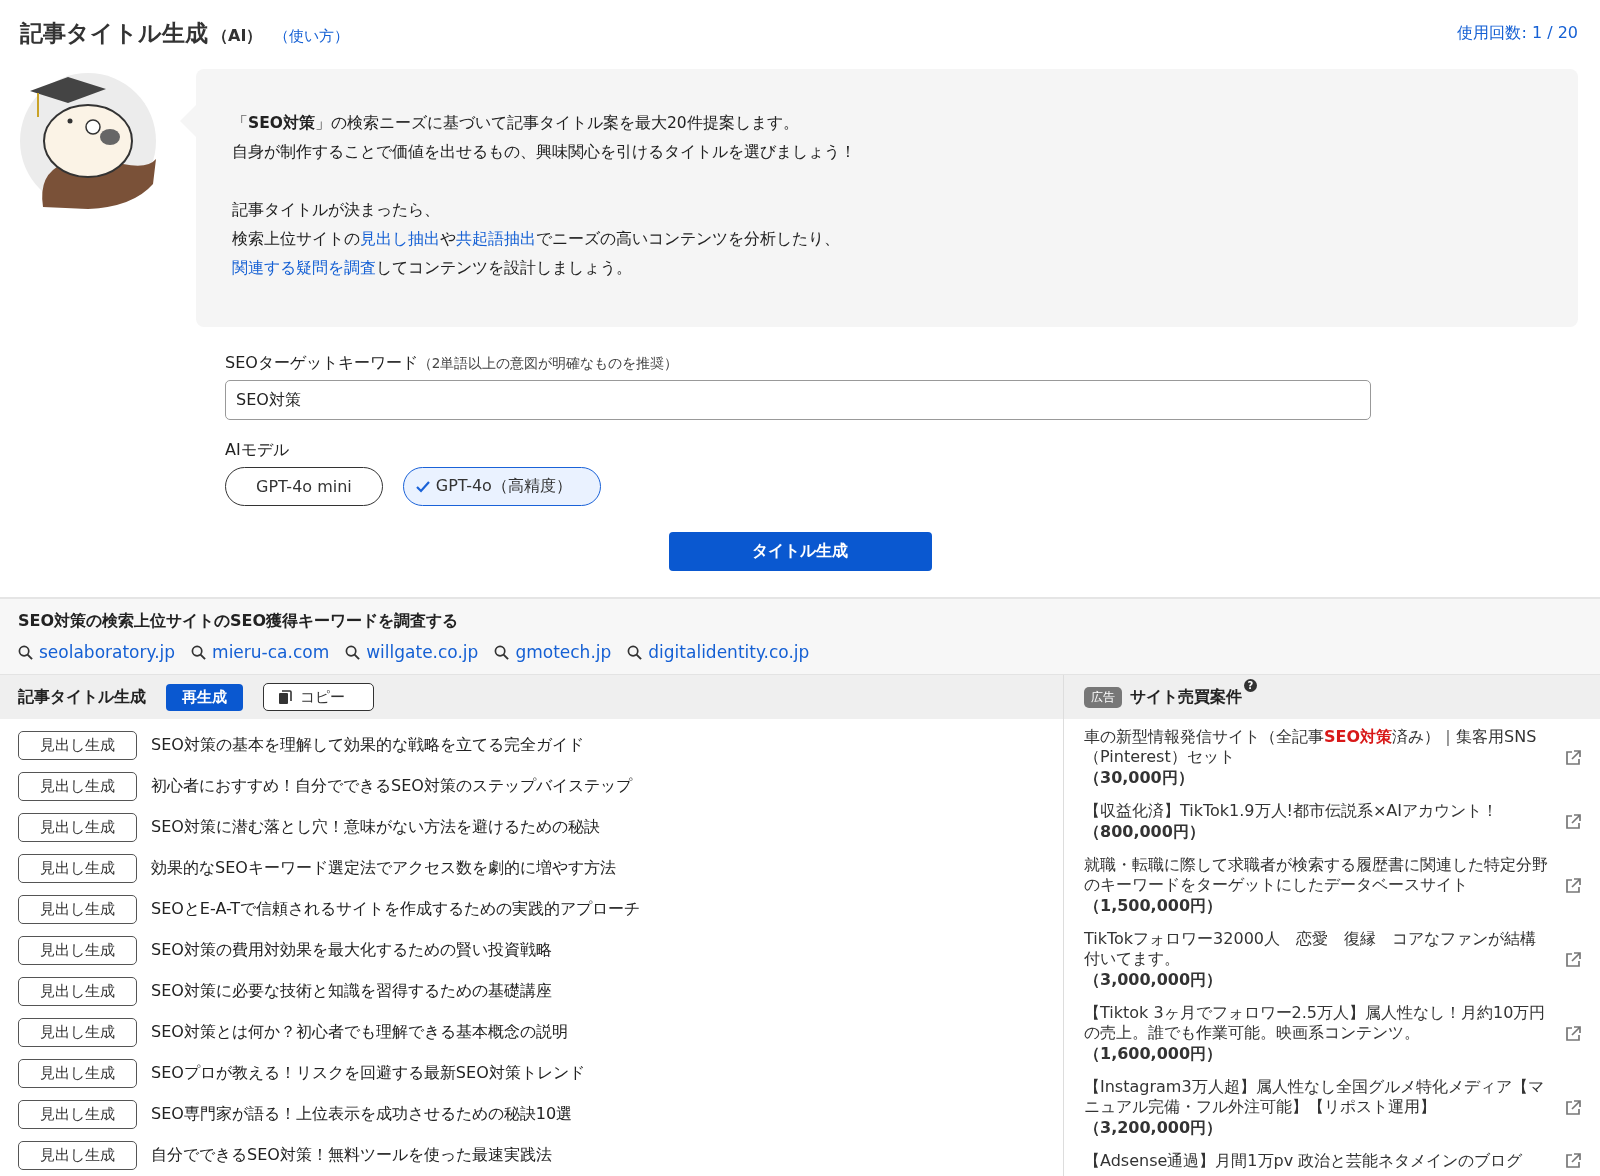 The width and height of the screenshot is (1600, 1176). What do you see at coordinates (1317, 747) in the screenshot?
I see `listing-title: 車の新型情報発信サイト（全記事SEO対策済み）｜集客用SNS（Pinterest）セット` at bounding box center [1317, 747].